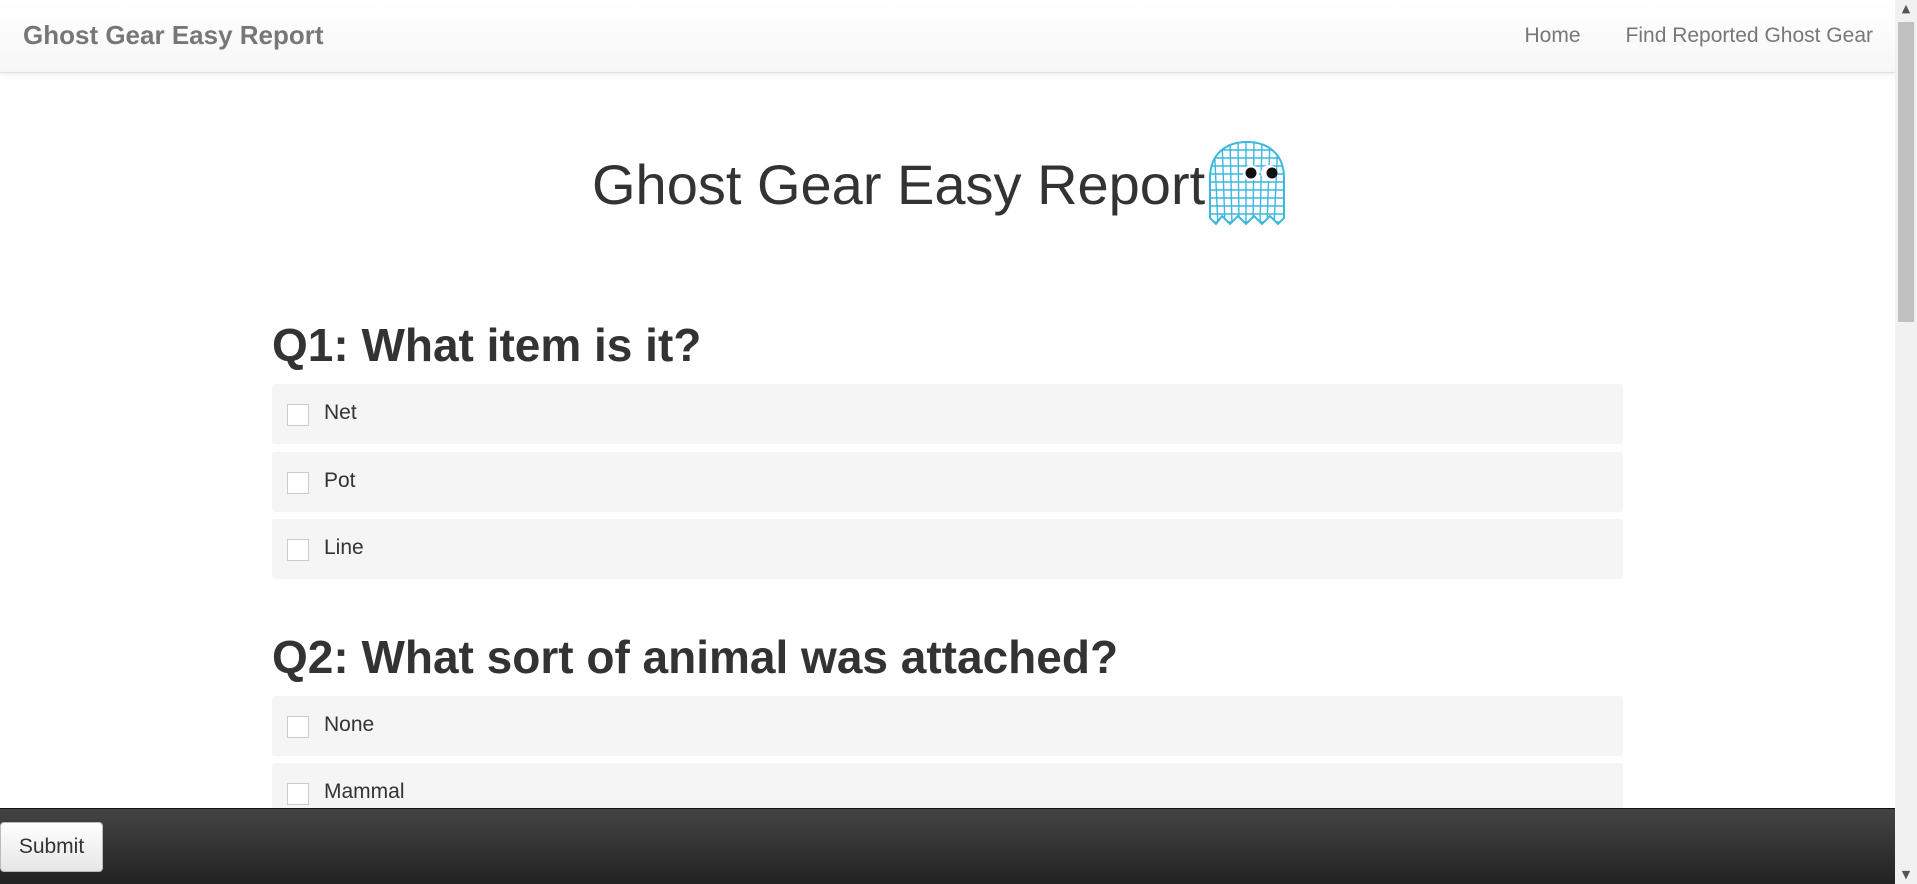  What do you see at coordinates (1906, 442) in the screenshot?
I see `vertical-scrollbar: ▲ ▼` at bounding box center [1906, 442].